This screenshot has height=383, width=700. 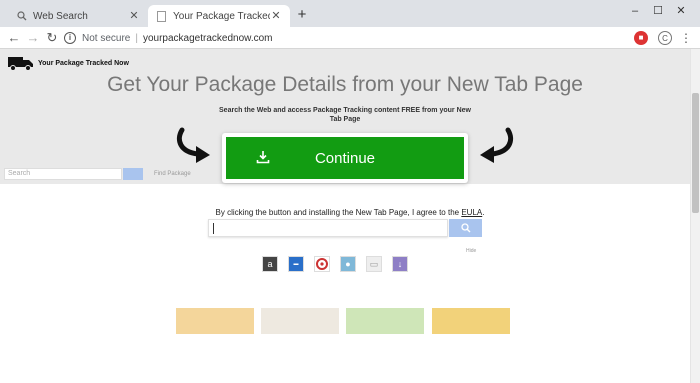 I want to click on back-icon: ←, so click(x=14, y=38).